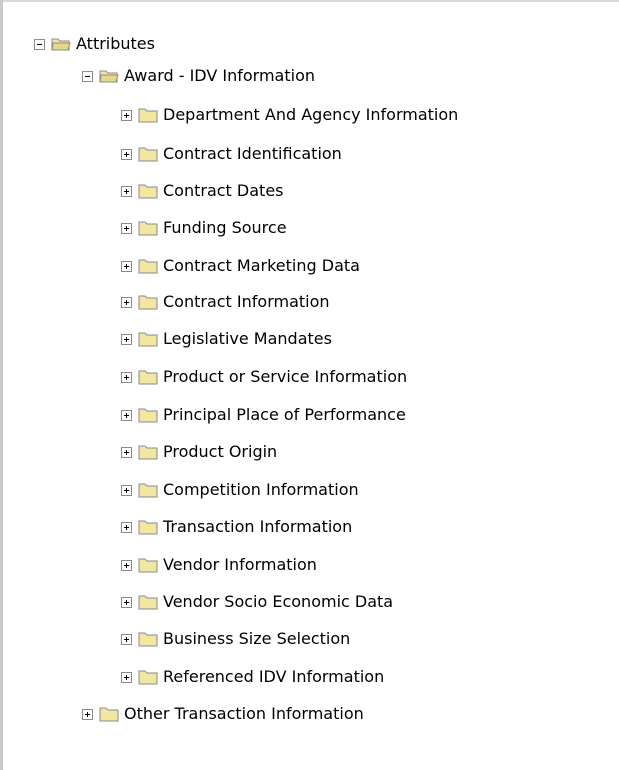 The image size is (619, 770). What do you see at coordinates (252, 153) in the screenshot?
I see `tree-node-label: Contract Identification` at bounding box center [252, 153].